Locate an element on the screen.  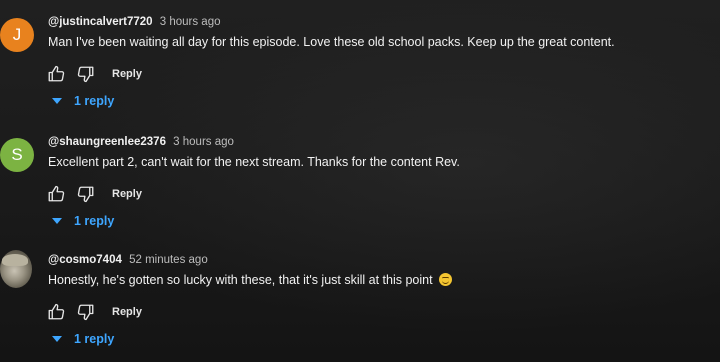
avatar: J is located at coordinates (17, 35).